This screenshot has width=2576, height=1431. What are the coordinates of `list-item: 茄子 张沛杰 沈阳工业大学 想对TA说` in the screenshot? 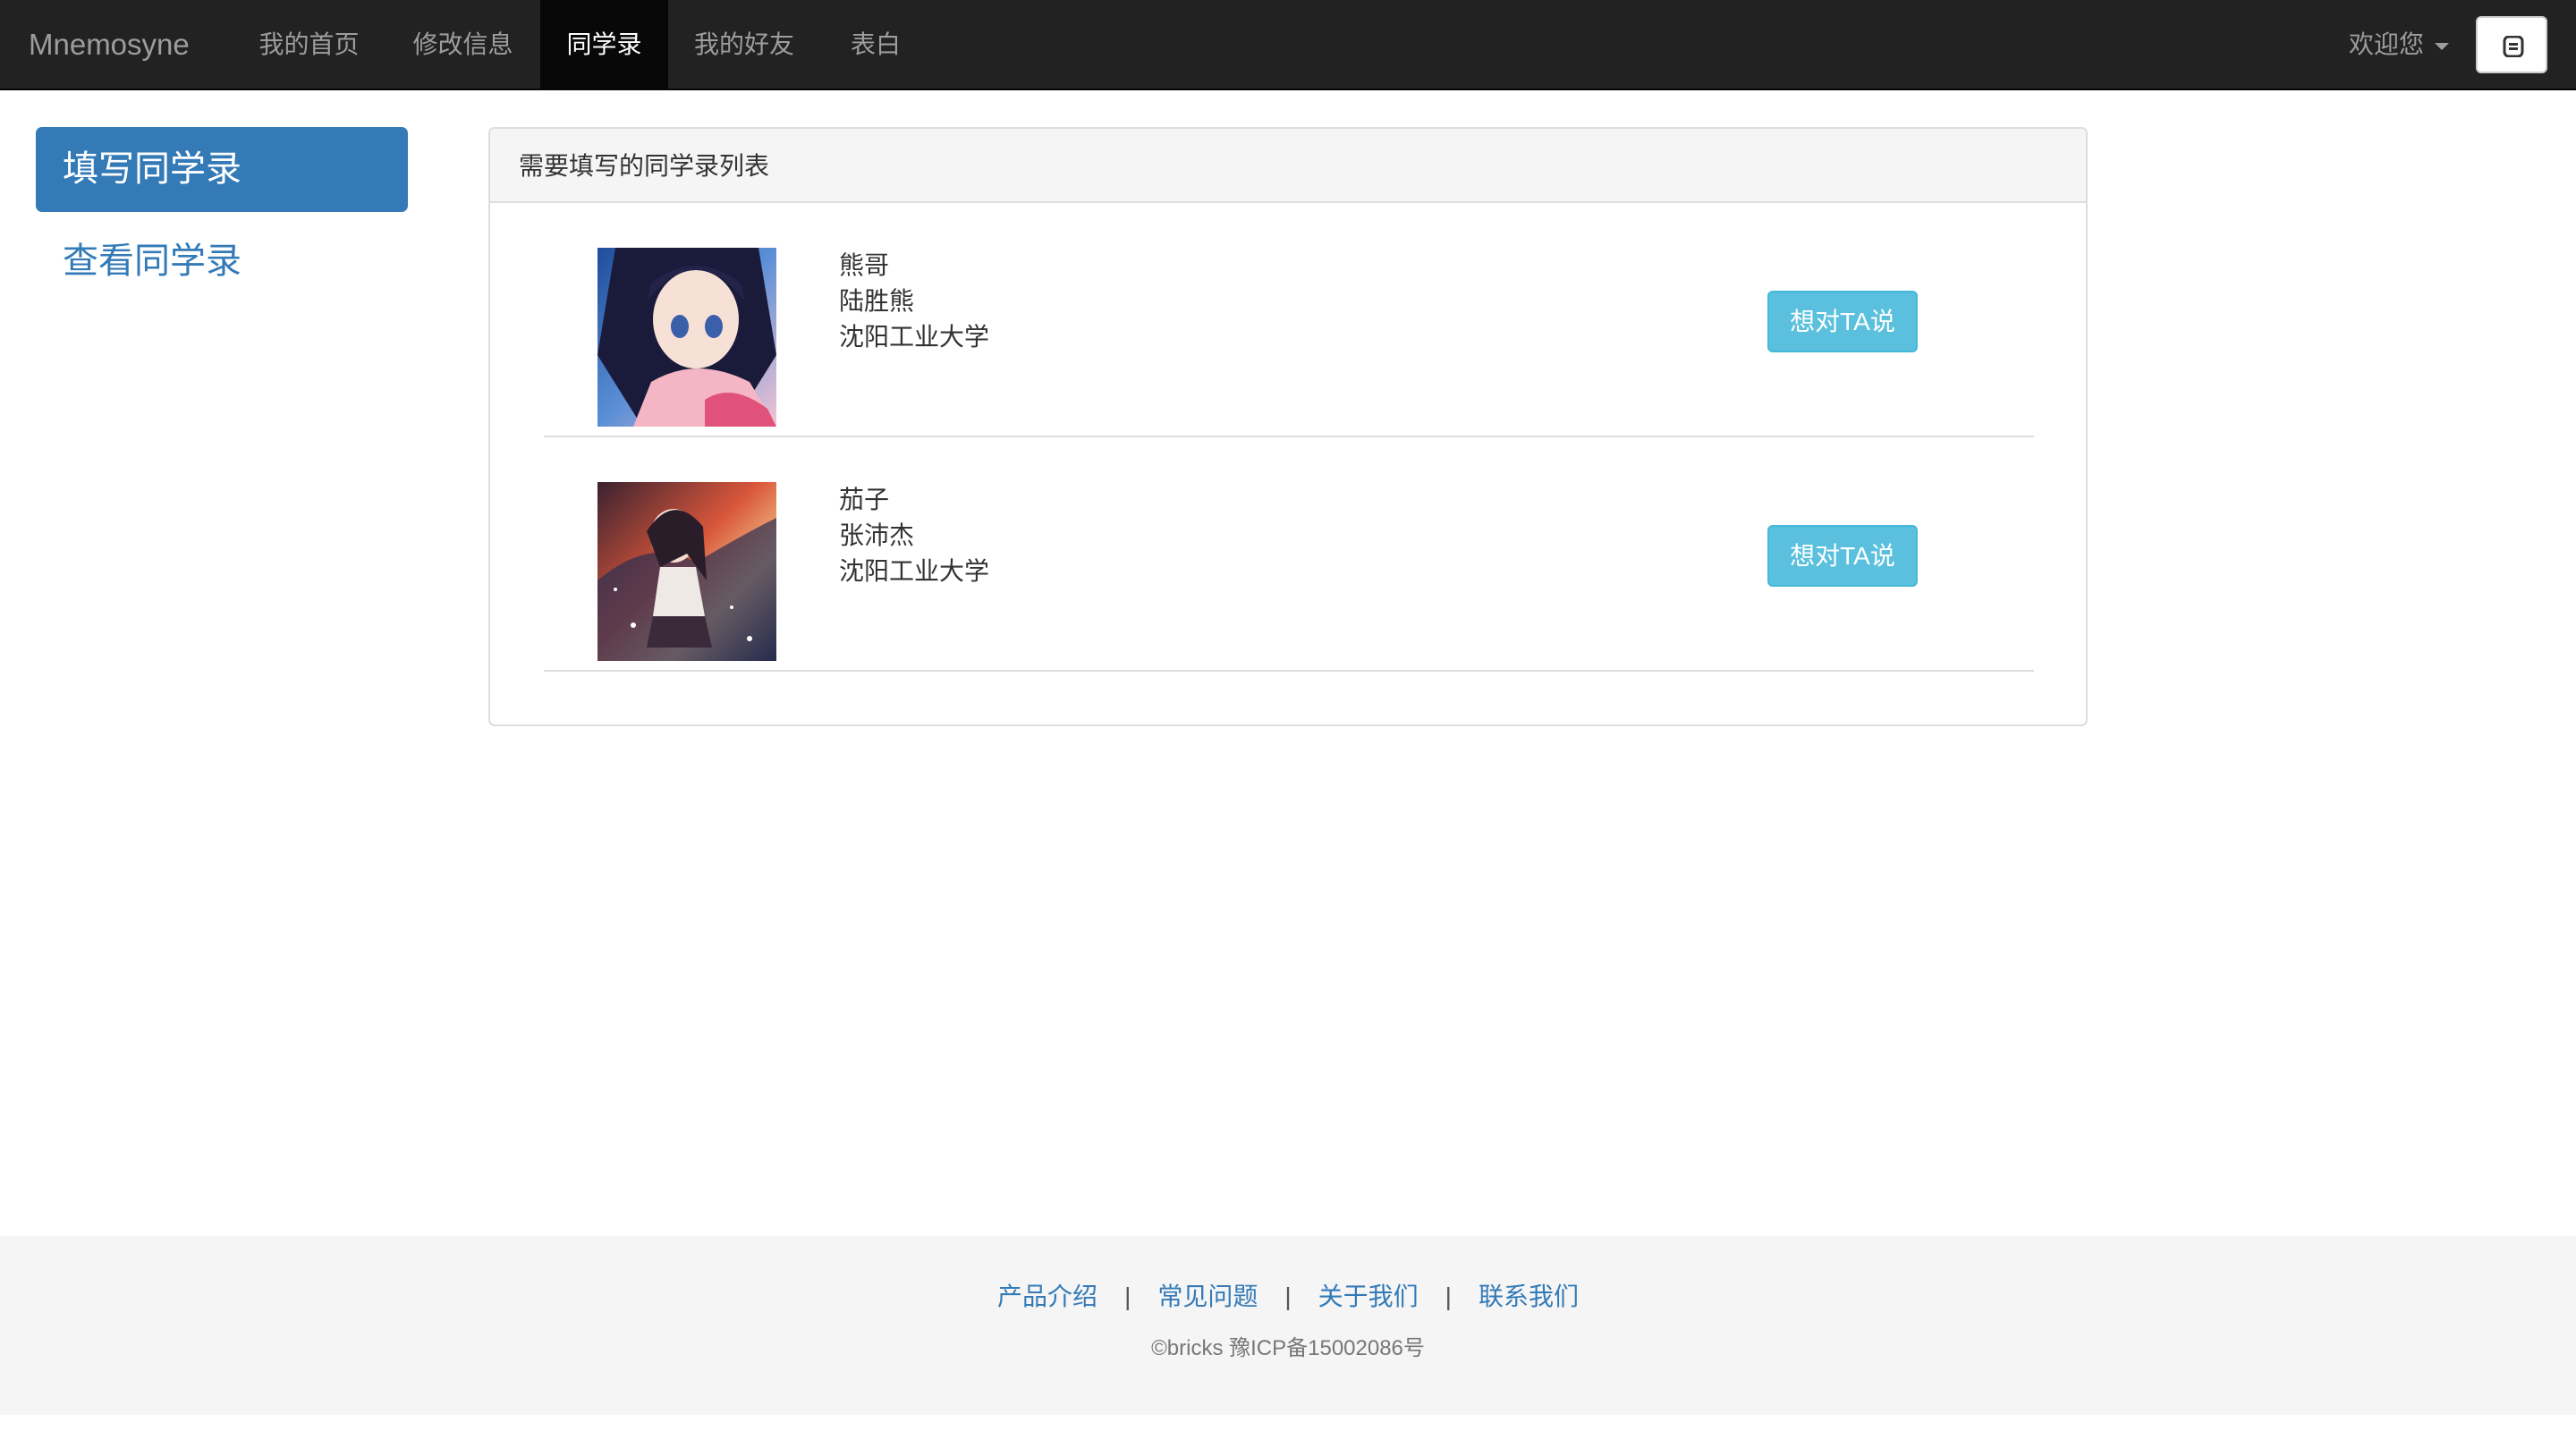 It's located at (1289, 555).